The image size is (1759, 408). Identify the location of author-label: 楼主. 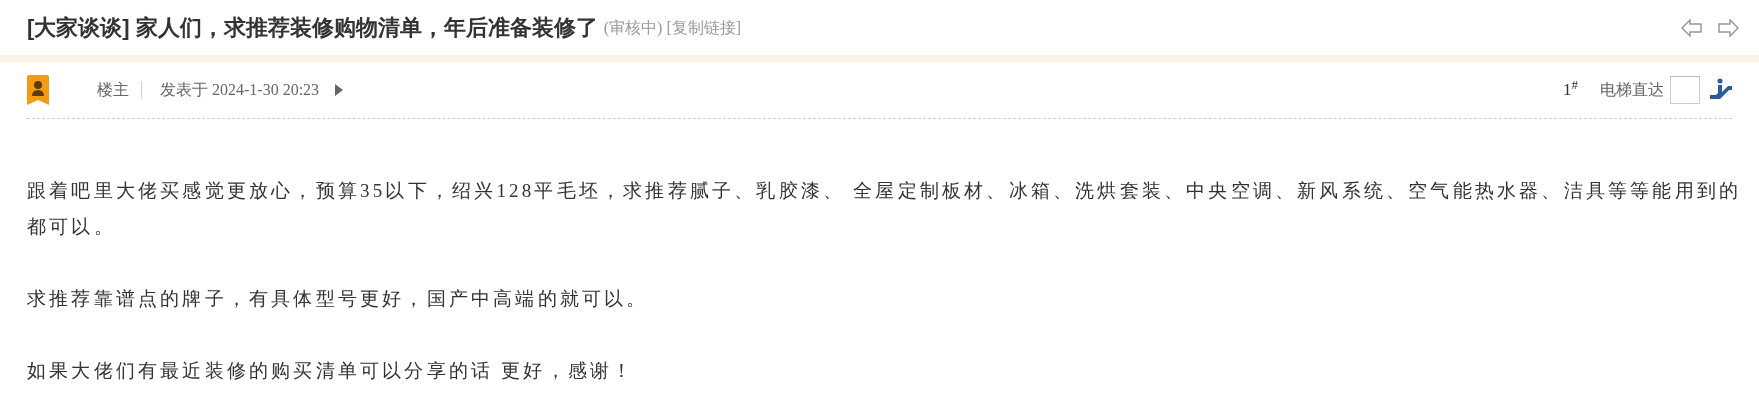
(113, 90).